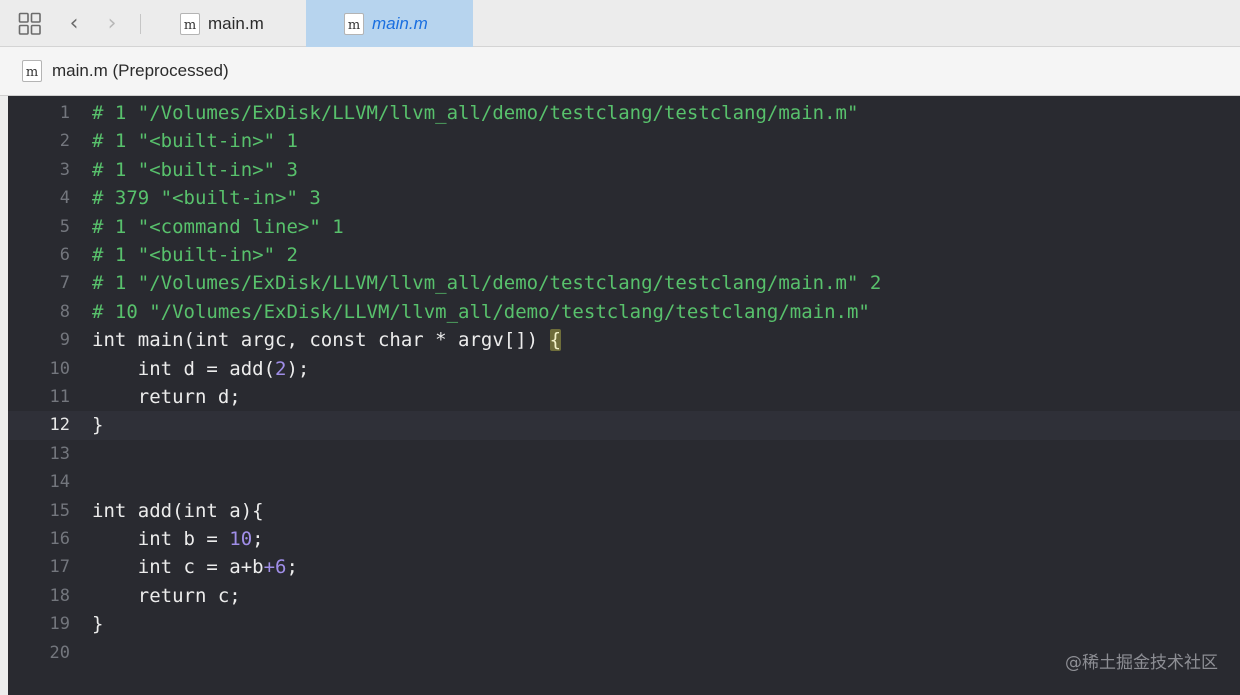 The height and width of the screenshot is (695, 1240). I want to click on watermark: @稀土掘金技术社区, so click(1141, 663).